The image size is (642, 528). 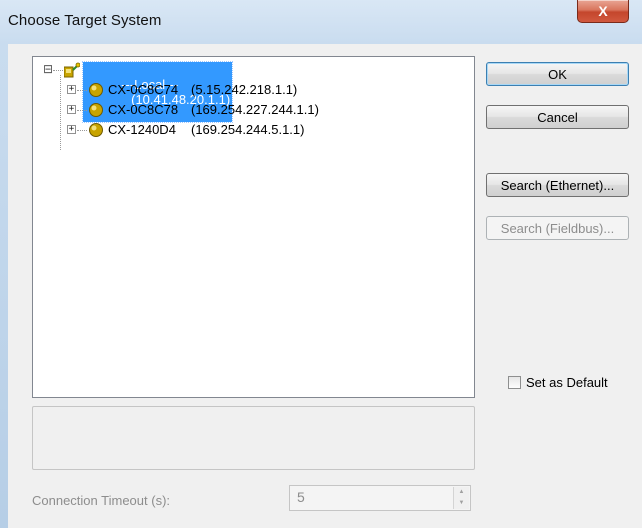 I want to click on spin-buttons: ▲ ▼, so click(x=461, y=498).